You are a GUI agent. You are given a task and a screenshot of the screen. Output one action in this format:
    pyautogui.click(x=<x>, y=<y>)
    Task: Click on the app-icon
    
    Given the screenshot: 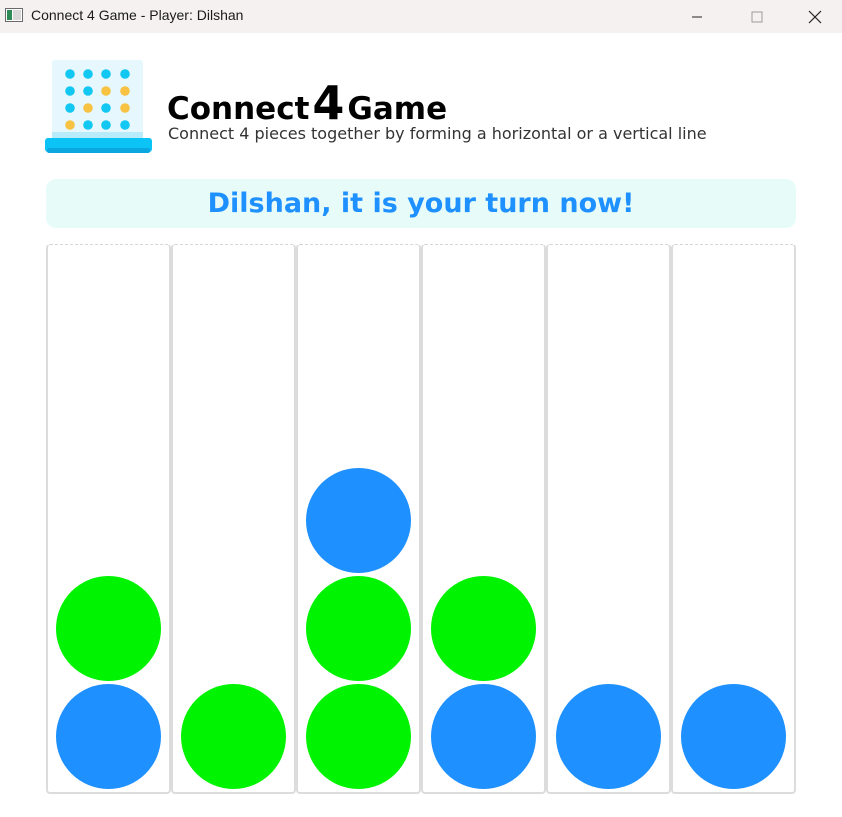 What is the action you would take?
    pyautogui.click(x=14, y=15)
    